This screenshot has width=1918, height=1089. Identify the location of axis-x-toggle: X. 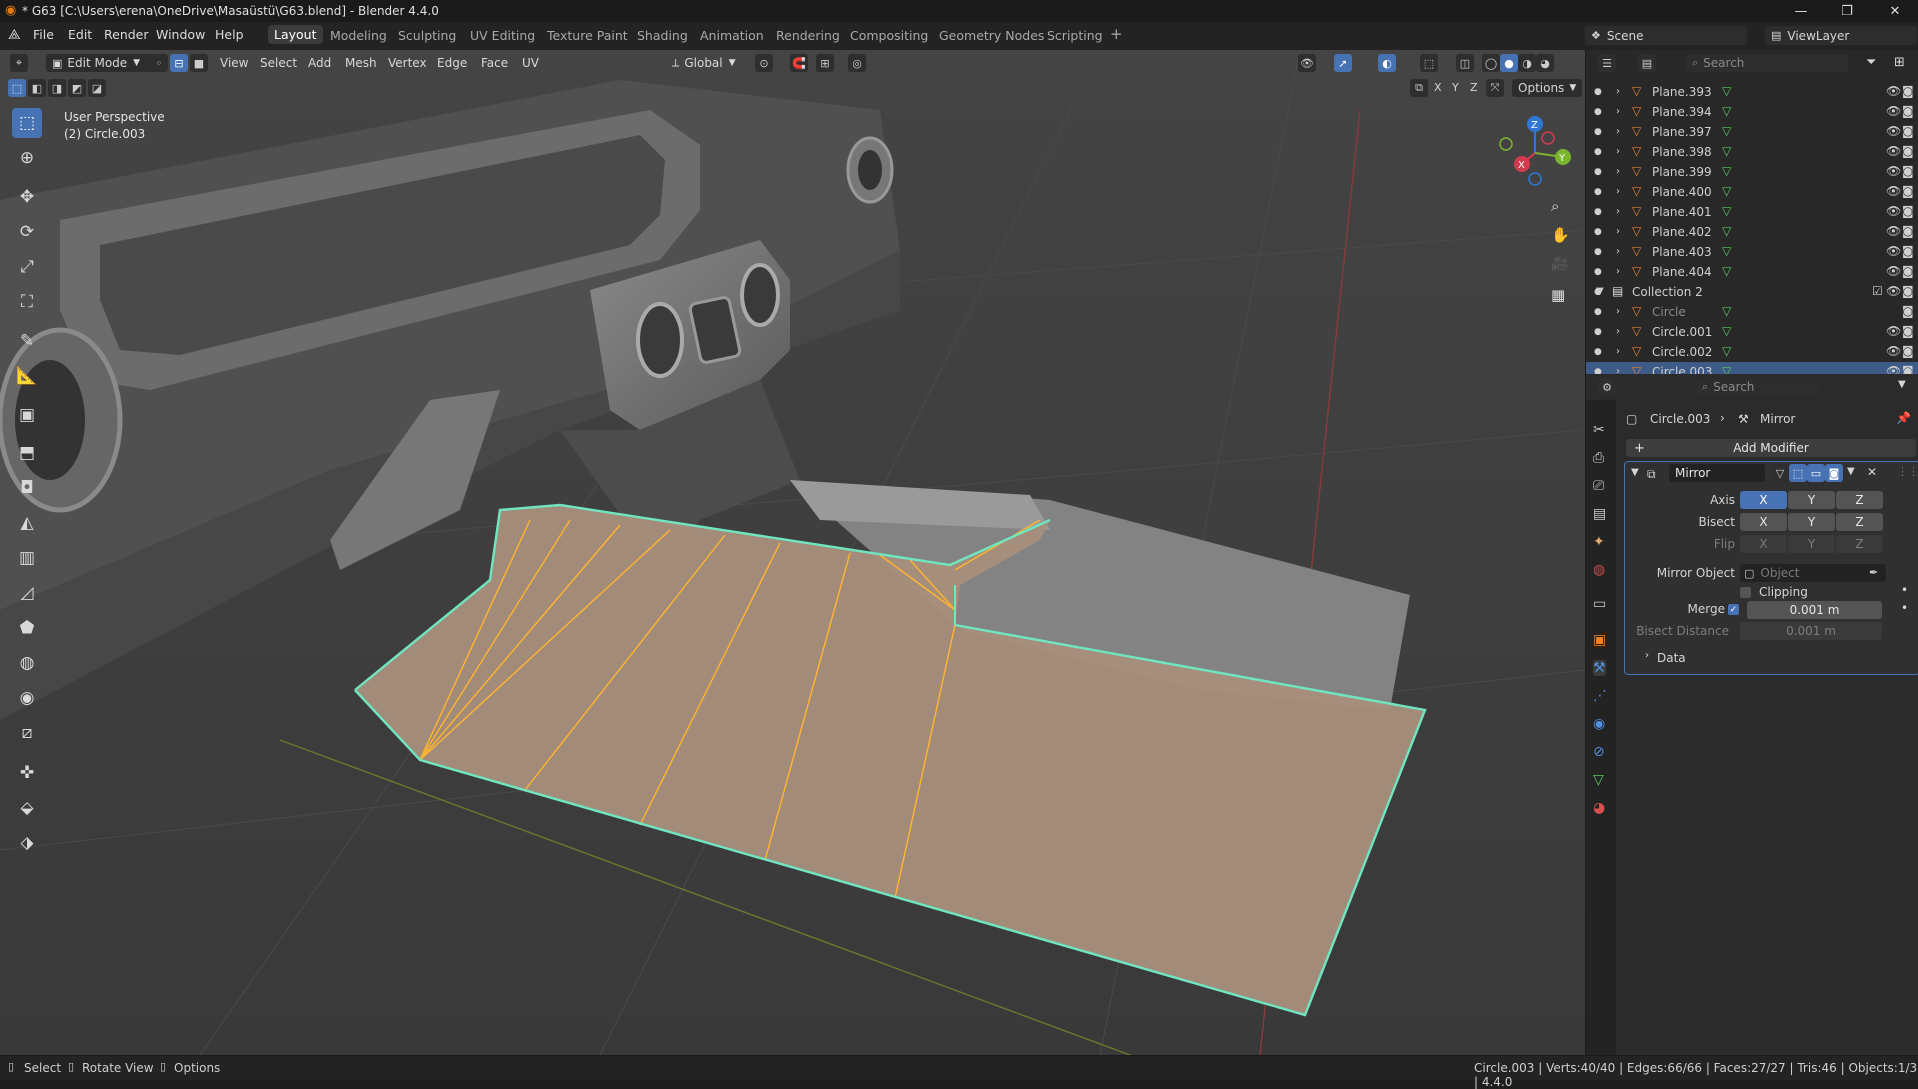
(1763, 500).